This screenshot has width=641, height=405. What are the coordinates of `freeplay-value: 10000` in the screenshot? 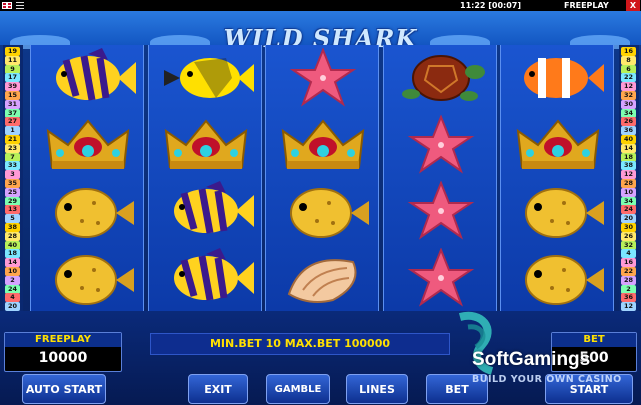 It's located at (63, 358).